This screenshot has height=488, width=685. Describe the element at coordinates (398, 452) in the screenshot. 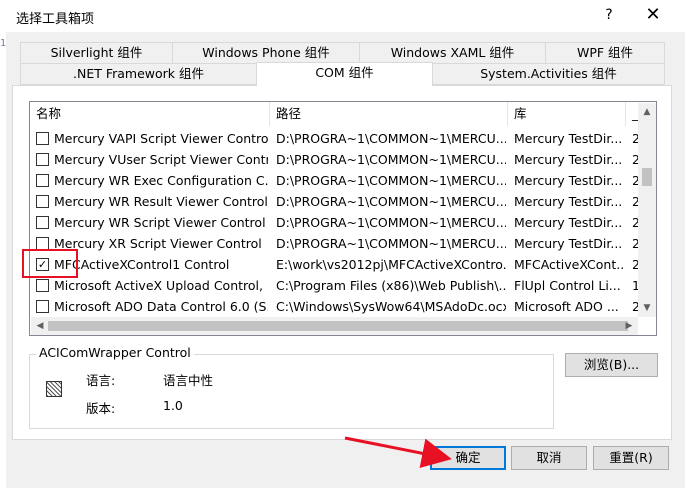

I see `annotation-arrow-line` at that location.